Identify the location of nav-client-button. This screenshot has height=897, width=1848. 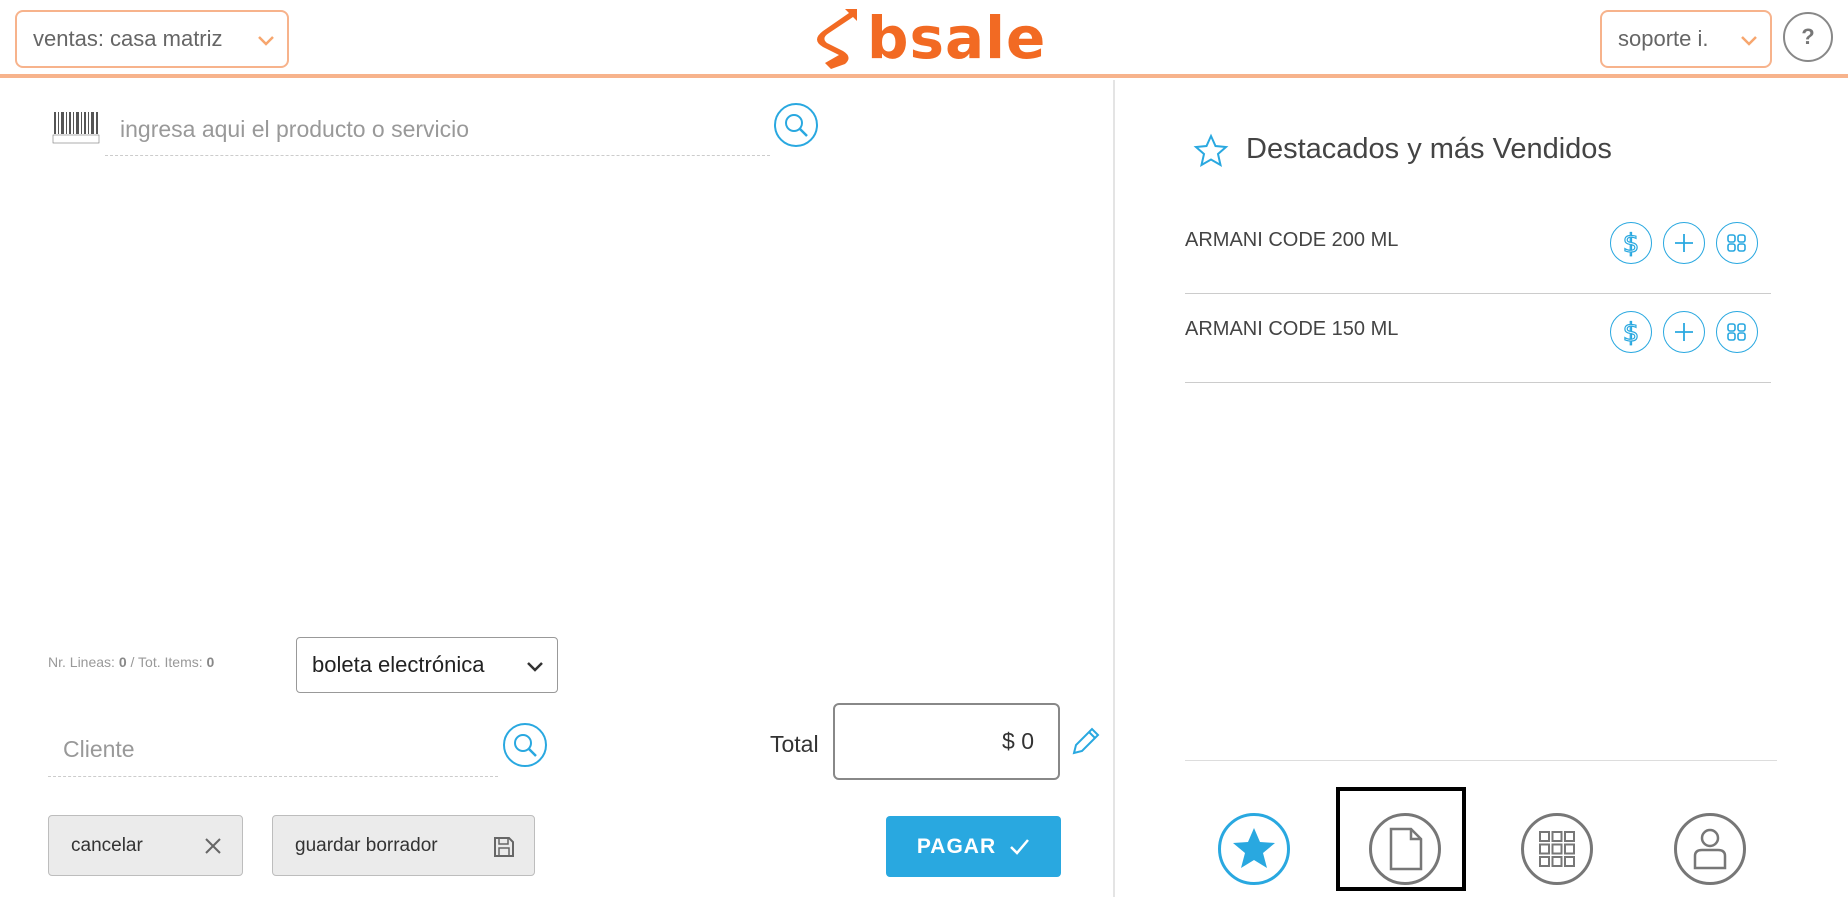
(1710, 849).